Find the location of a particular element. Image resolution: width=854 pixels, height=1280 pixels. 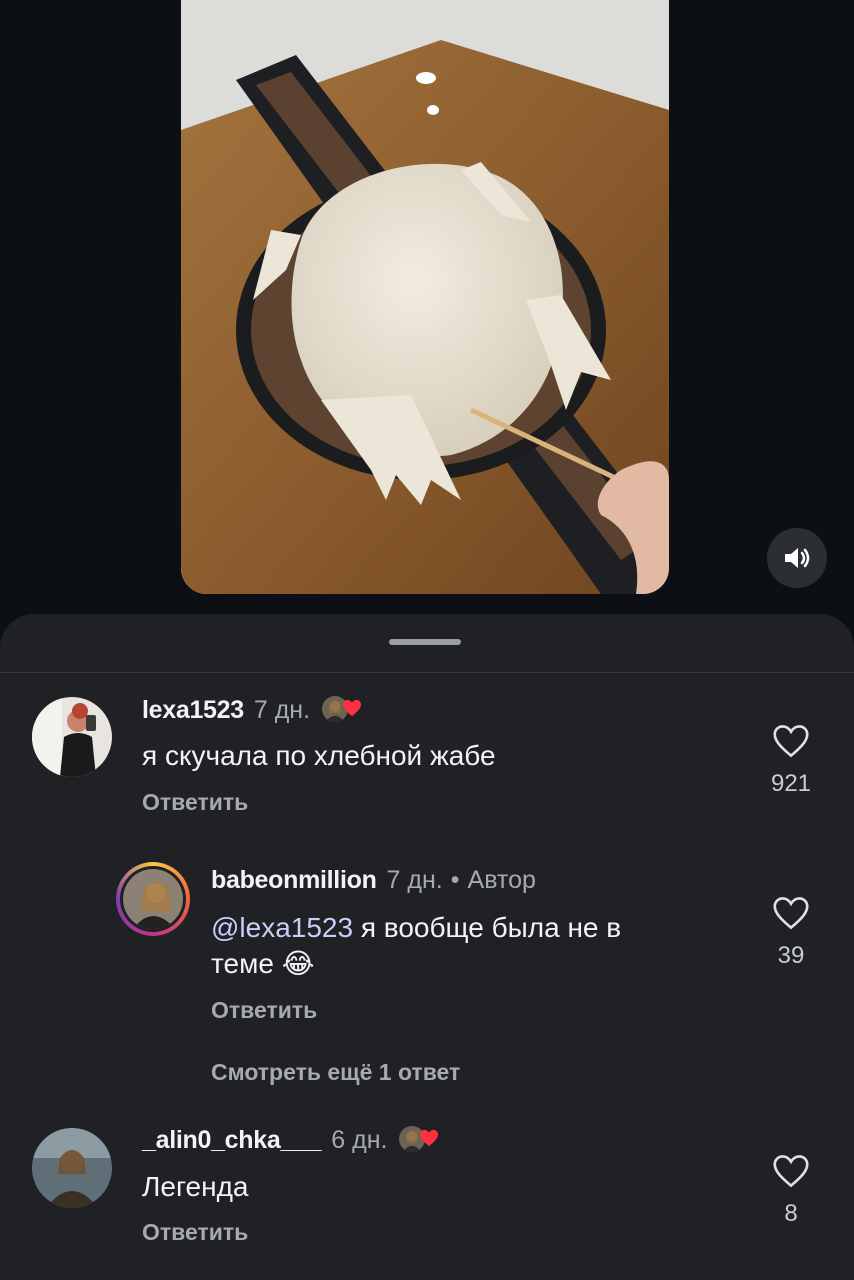

speaker-icon is located at coordinates (797, 558).